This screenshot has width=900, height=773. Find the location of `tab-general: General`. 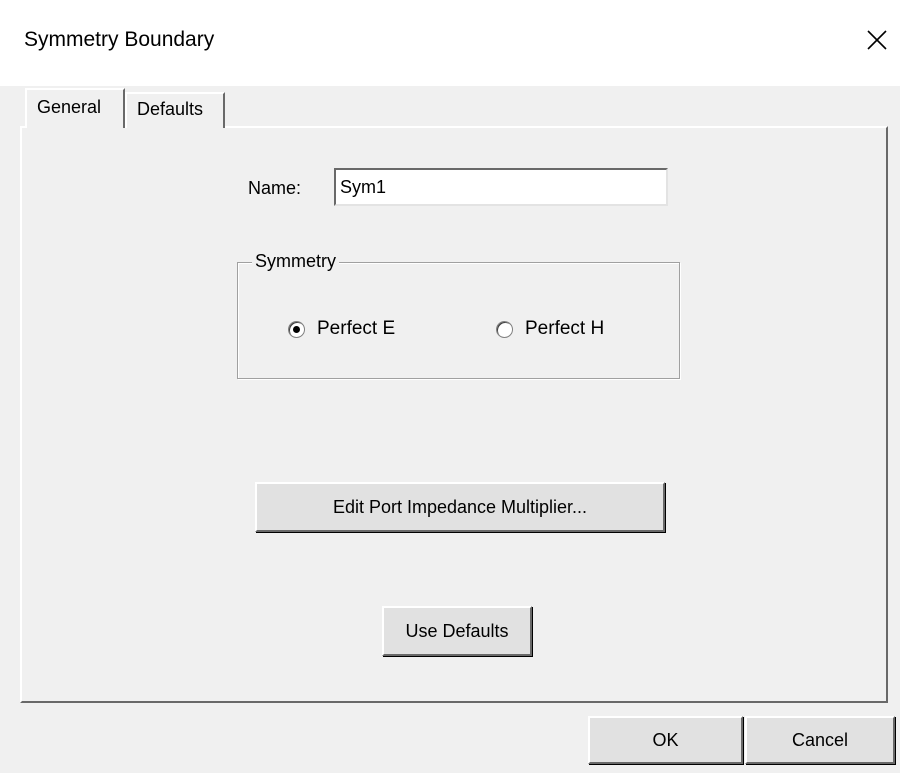

tab-general: General is located at coordinates (75, 108).